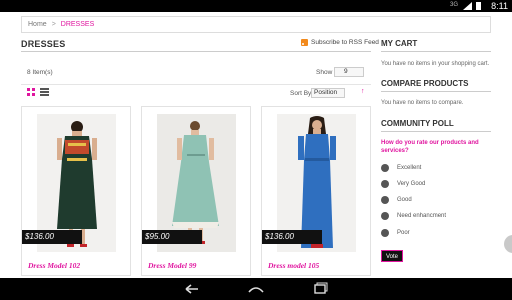 The width and height of the screenshot is (512, 300). What do you see at coordinates (435, 64) in the screenshot?
I see `cart-empty-text: You have no items in your shopping cart.` at bounding box center [435, 64].